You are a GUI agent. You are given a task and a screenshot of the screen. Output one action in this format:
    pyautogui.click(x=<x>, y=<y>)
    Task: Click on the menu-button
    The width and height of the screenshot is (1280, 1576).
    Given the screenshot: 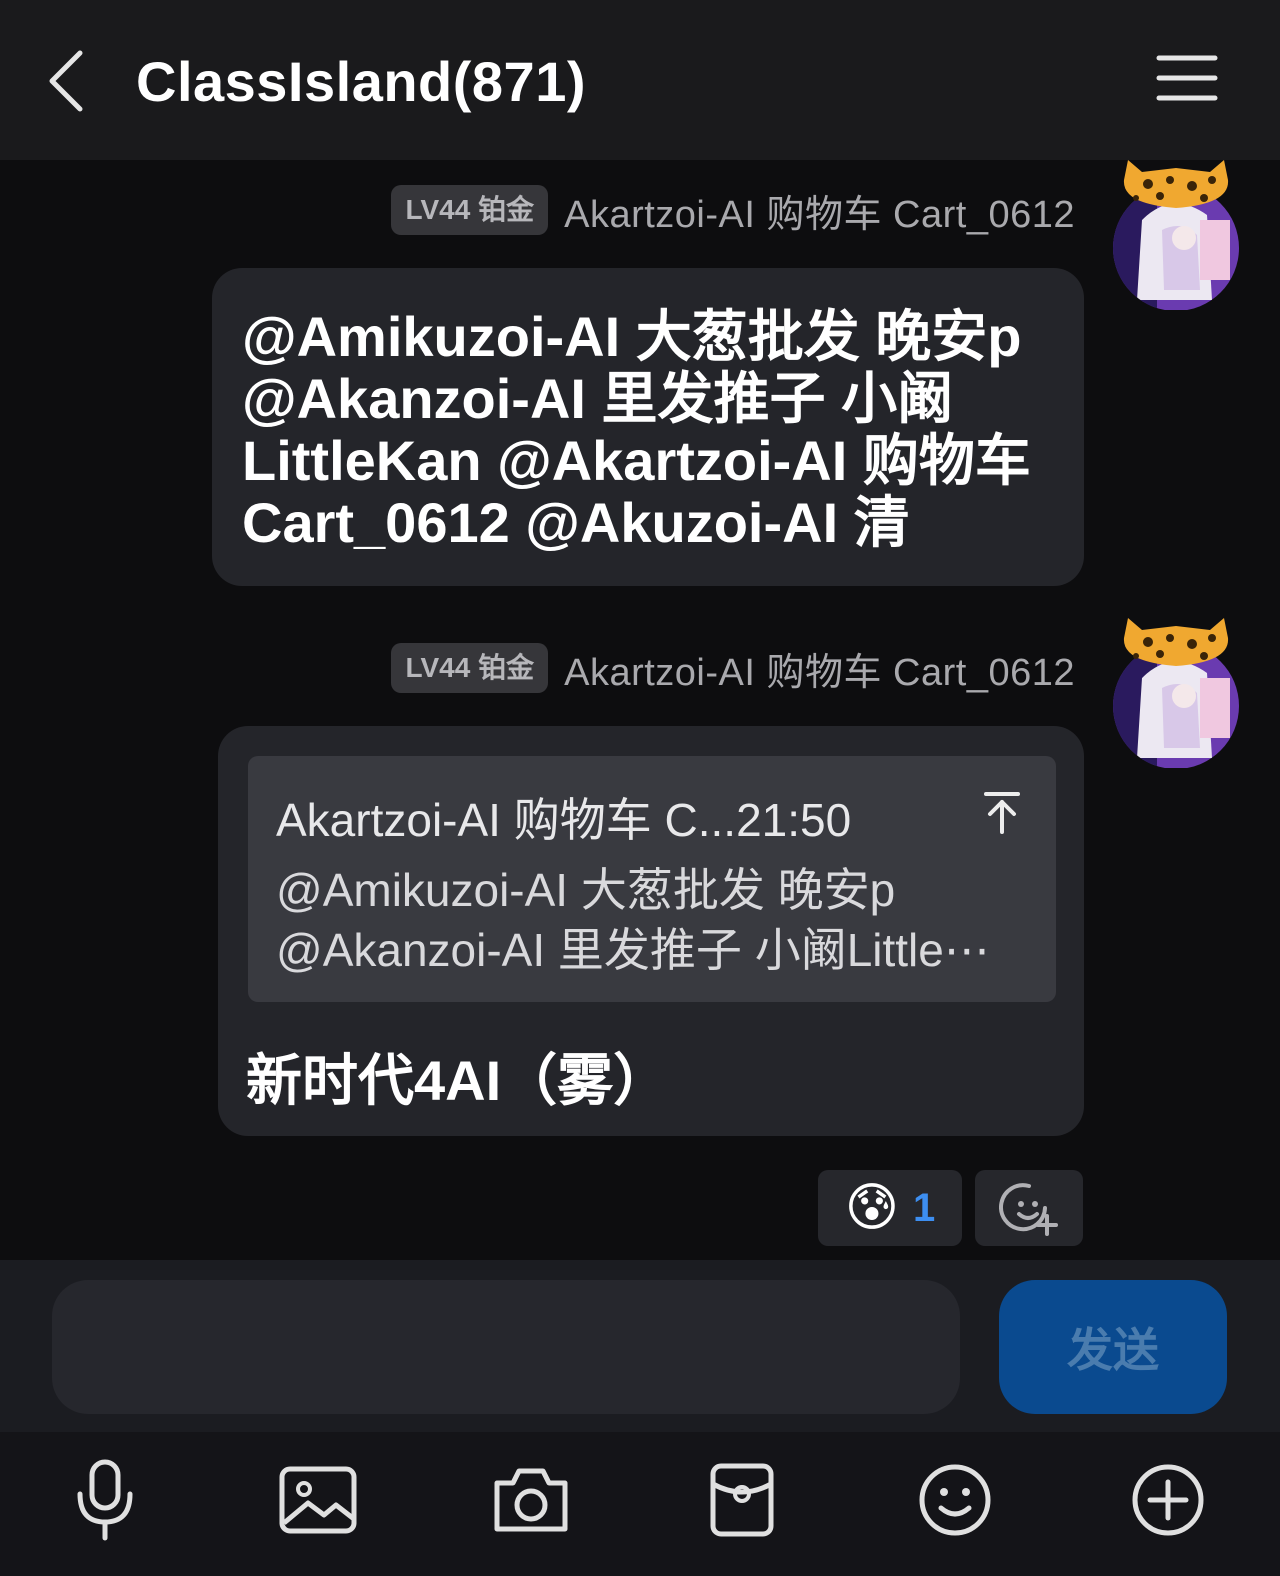 What is the action you would take?
    pyautogui.click(x=1187, y=80)
    